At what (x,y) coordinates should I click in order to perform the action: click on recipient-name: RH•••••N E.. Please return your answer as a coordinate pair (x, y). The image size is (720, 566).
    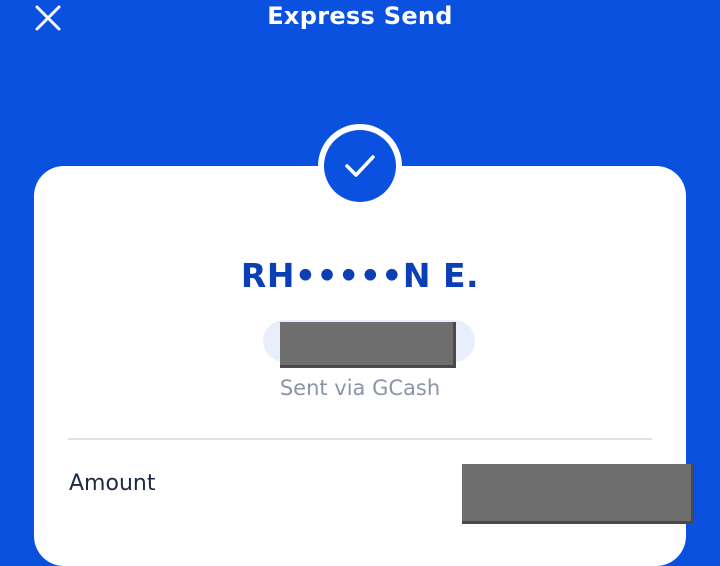
    Looking at the image, I should click on (360, 275).